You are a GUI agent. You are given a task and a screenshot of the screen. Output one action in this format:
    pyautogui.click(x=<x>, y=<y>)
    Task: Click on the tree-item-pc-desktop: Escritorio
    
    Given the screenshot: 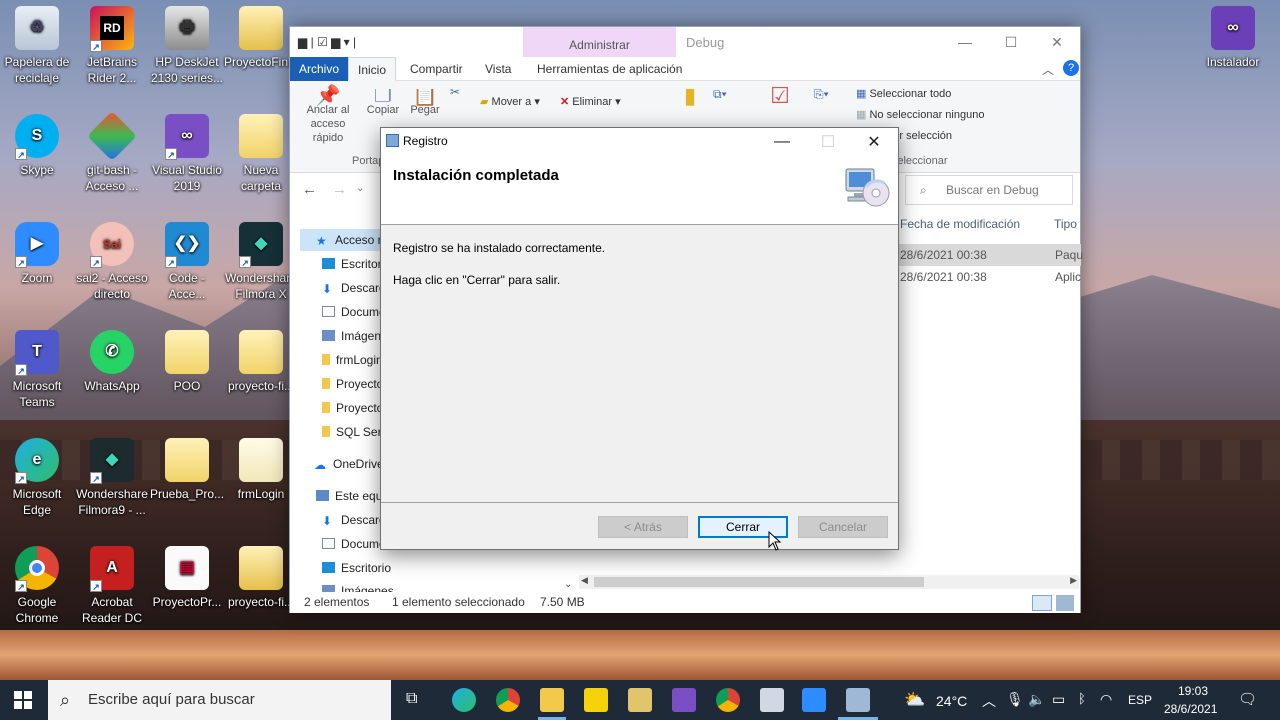 What is the action you would take?
    pyautogui.click(x=356, y=568)
    